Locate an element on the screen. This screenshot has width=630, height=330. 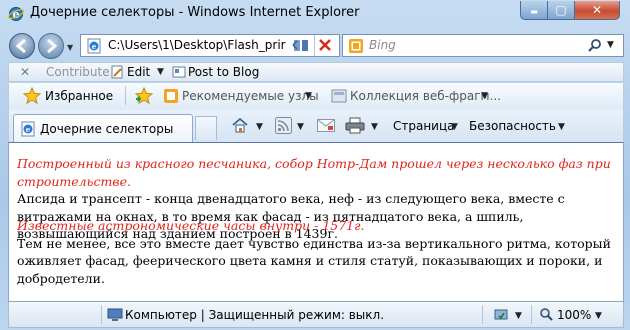
stop-icon is located at coordinates (325, 45).